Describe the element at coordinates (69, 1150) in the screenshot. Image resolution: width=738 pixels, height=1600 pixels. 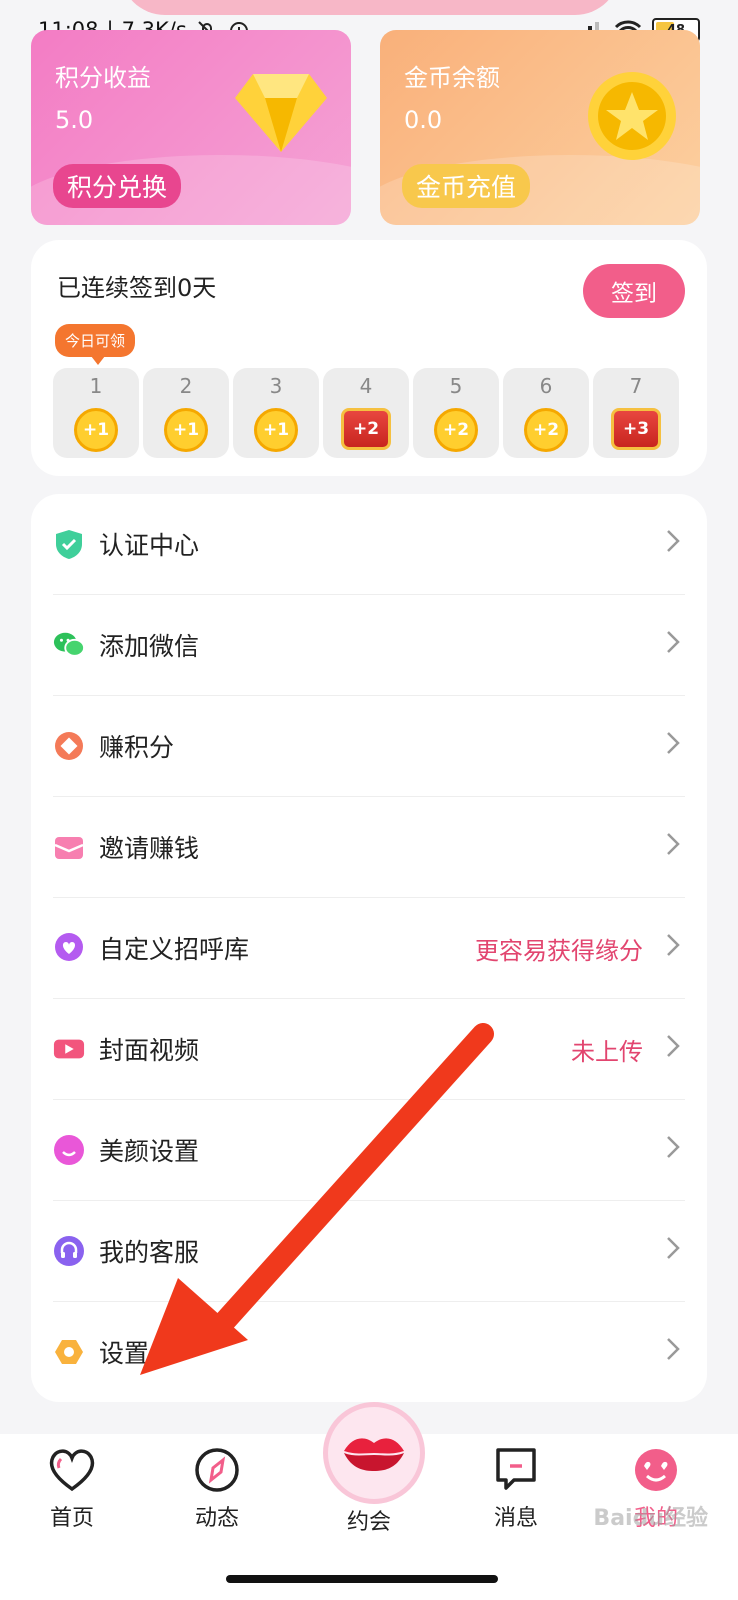
I see `smile-icon` at that location.